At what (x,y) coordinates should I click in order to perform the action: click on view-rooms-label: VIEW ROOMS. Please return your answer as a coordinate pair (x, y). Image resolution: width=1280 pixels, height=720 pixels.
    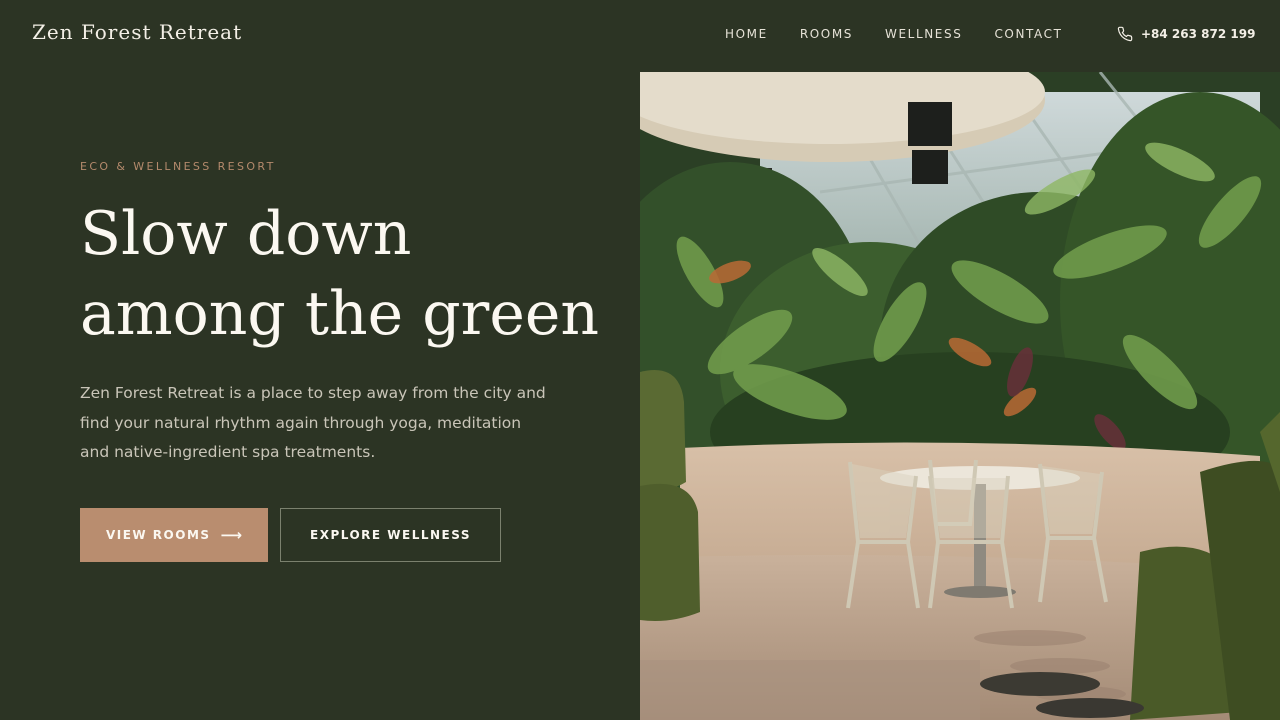
    Looking at the image, I should click on (158, 535).